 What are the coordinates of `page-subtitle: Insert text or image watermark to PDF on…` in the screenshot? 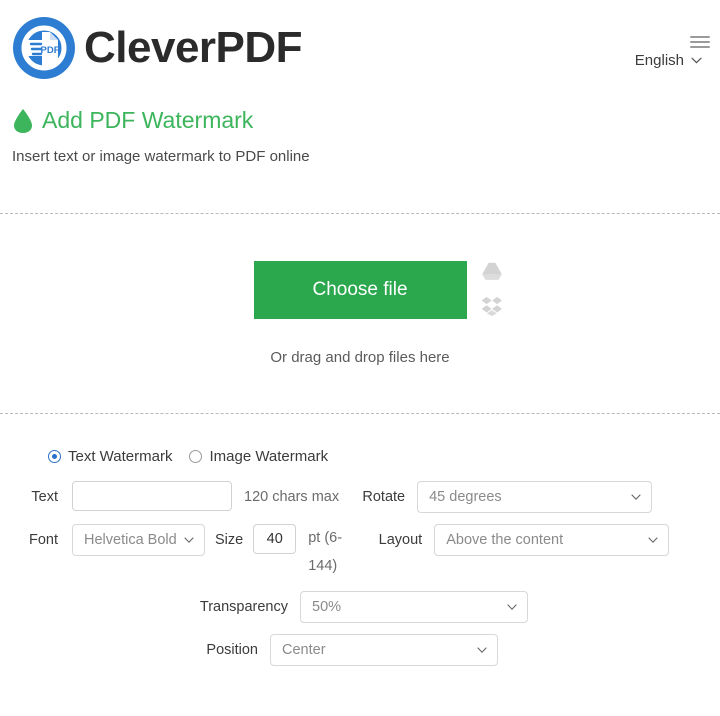 It's located at (161, 156).